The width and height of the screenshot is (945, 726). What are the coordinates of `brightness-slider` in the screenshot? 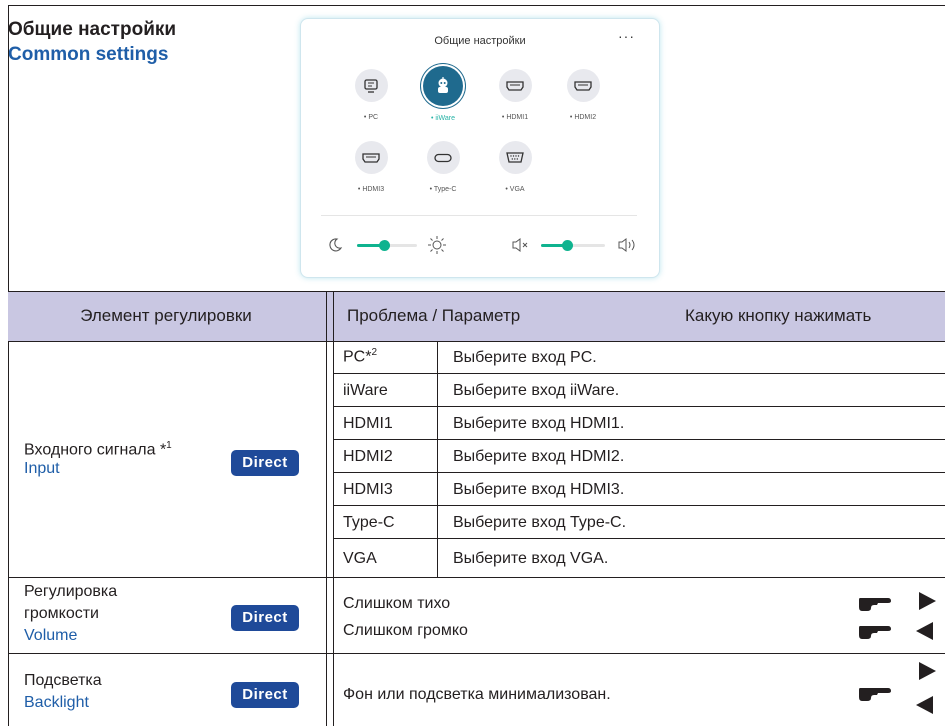 It's located at (387, 245).